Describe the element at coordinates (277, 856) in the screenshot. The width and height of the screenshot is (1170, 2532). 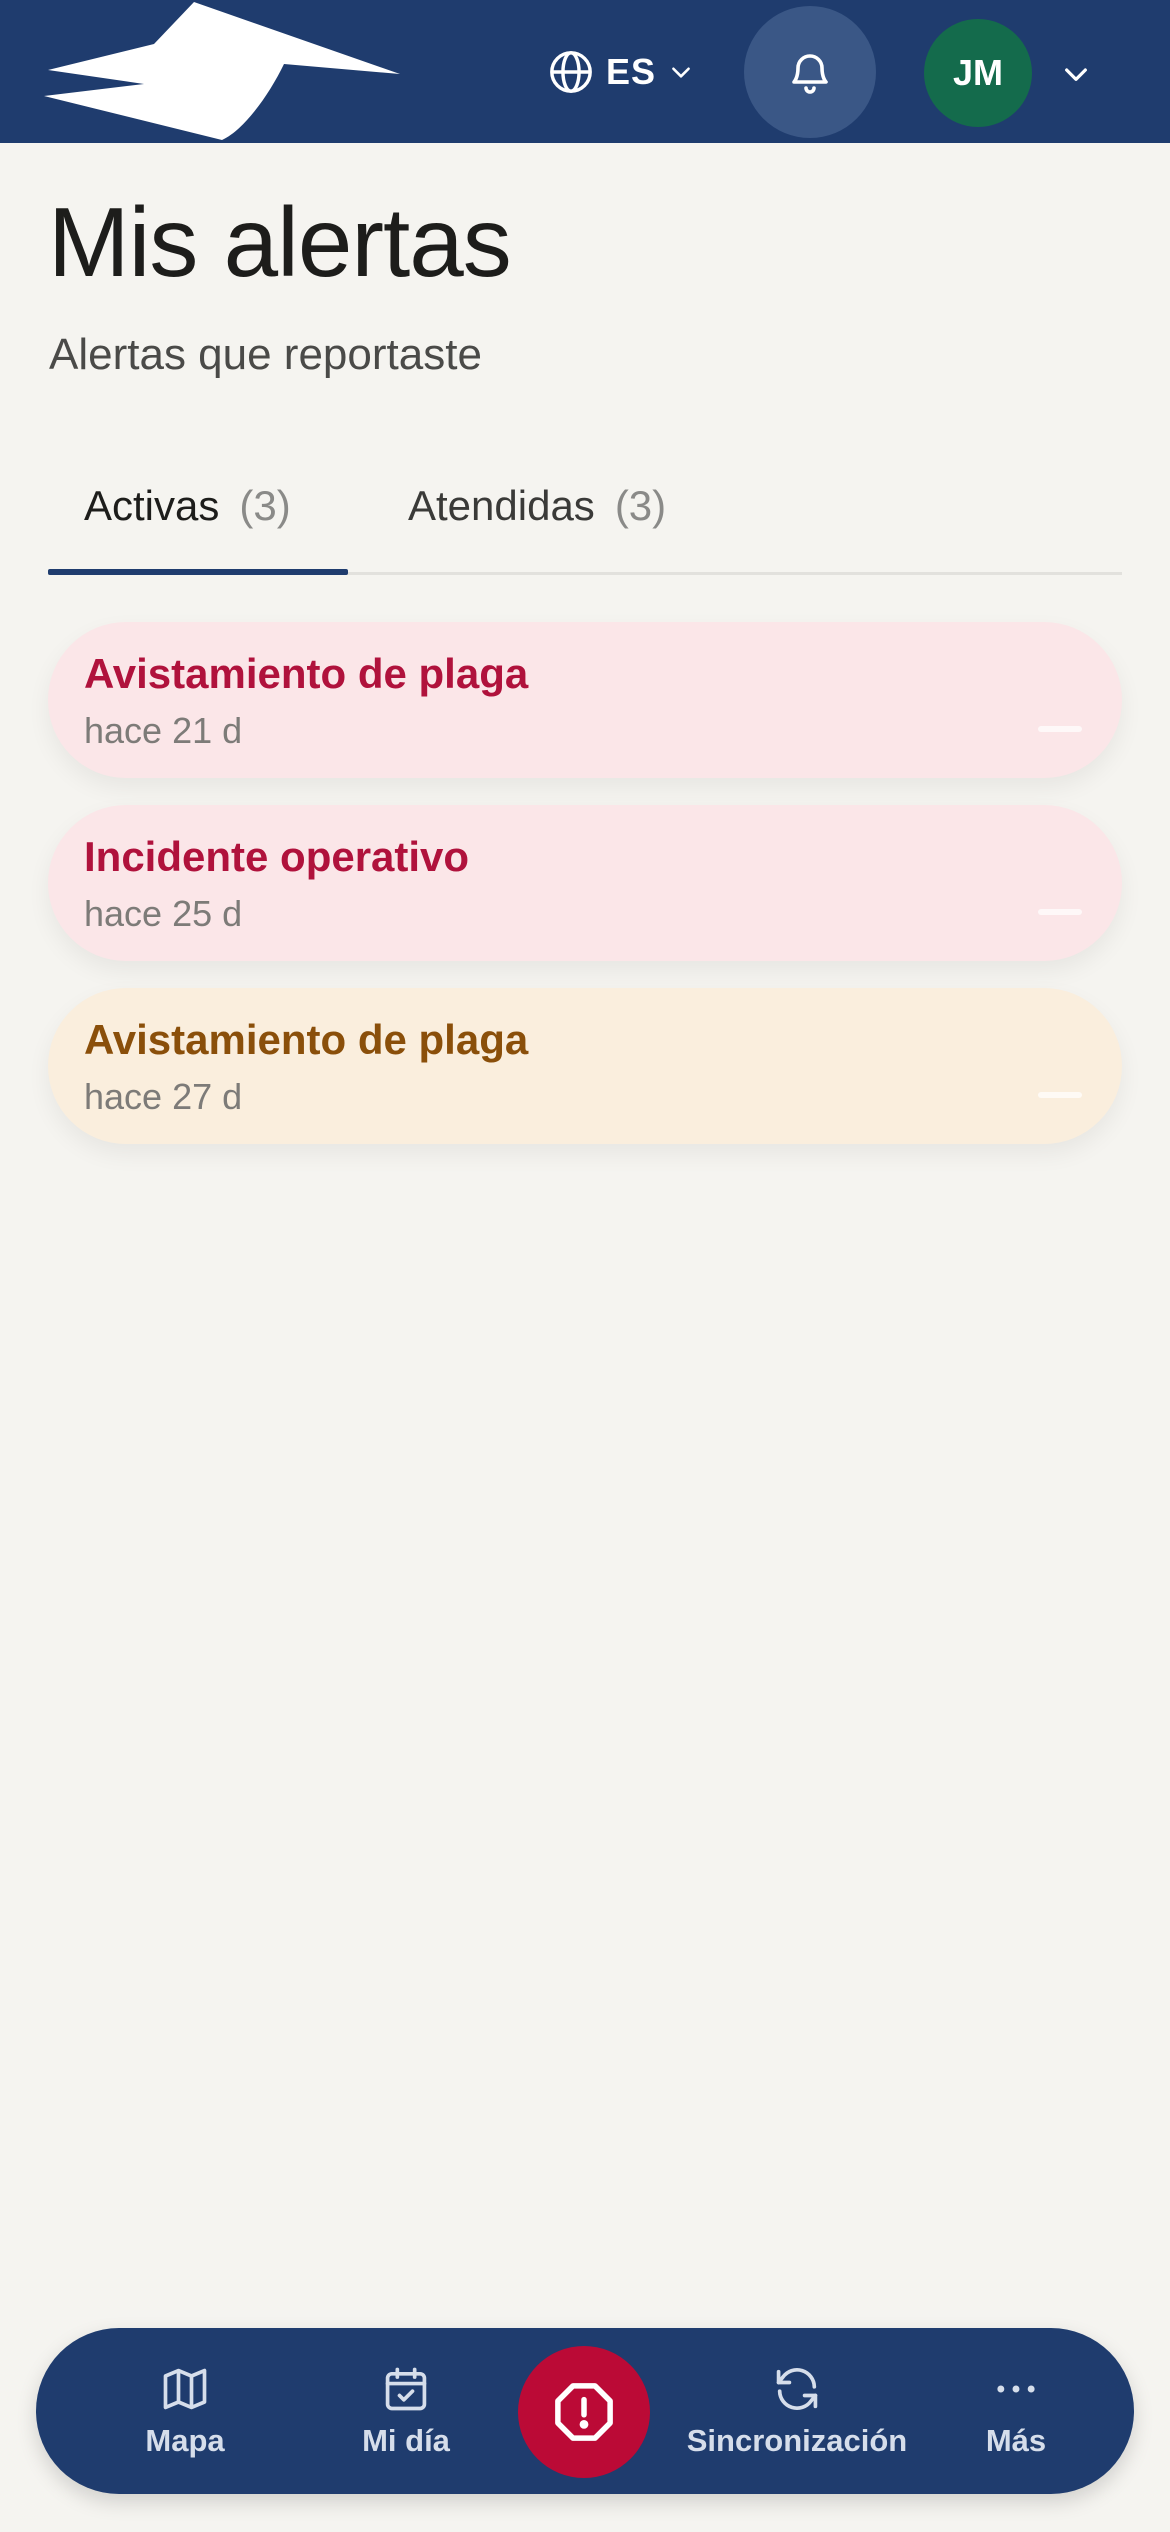
I see `alert-title: Incidente operativo` at that location.